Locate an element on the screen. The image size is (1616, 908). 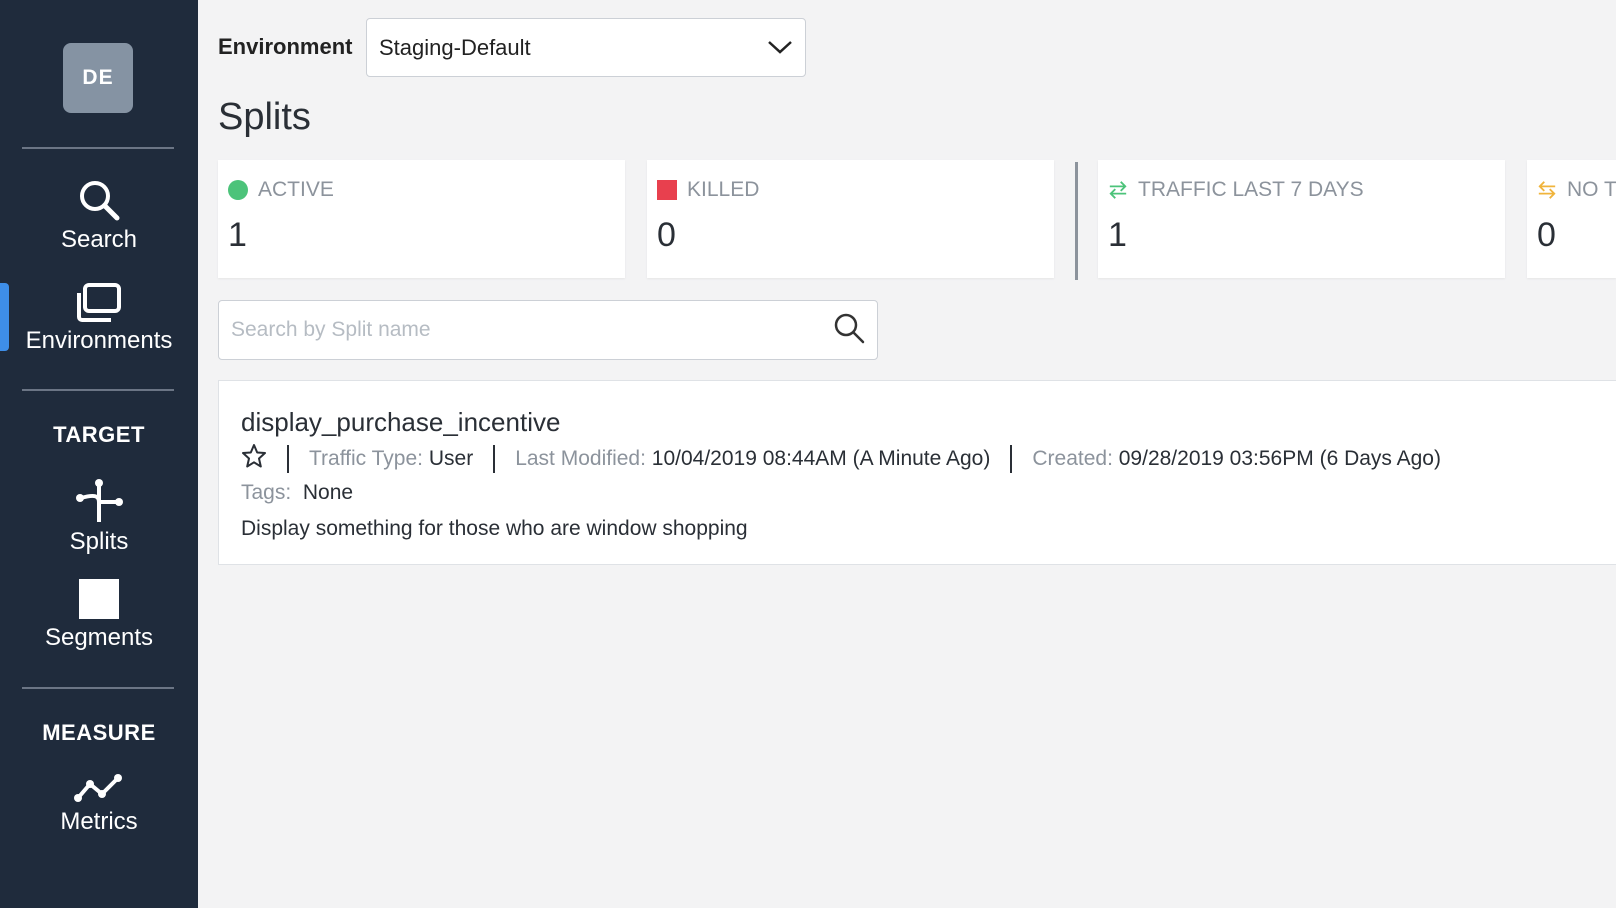
created-value: 09/28/2019 03:56PM (6 Days Ago) is located at coordinates (1279, 458).